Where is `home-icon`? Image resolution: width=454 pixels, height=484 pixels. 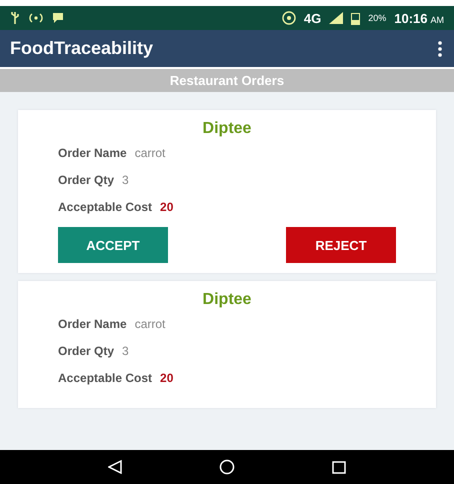 home-icon is located at coordinates (226, 467).